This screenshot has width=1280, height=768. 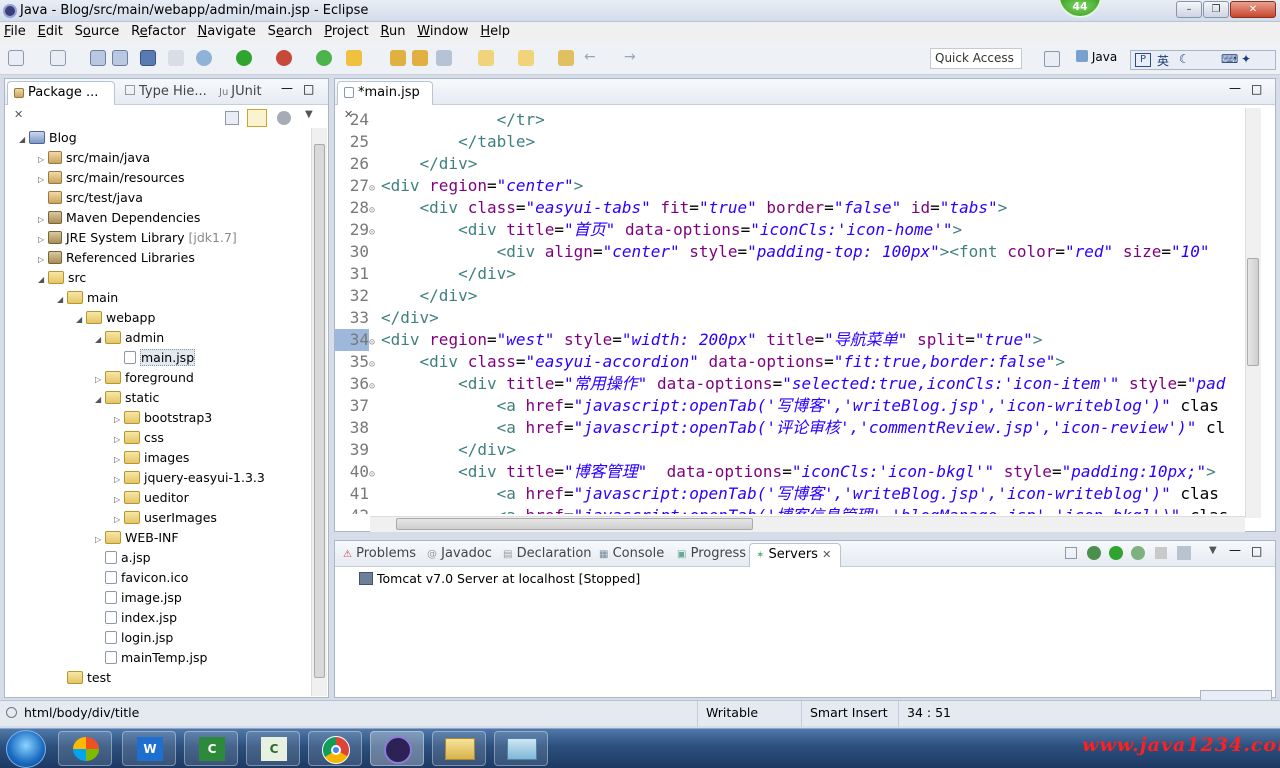 What do you see at coordinates (139, 438) in the screenshot?
I see `tree-item: ▷ css` at bounding box center [139, 438].